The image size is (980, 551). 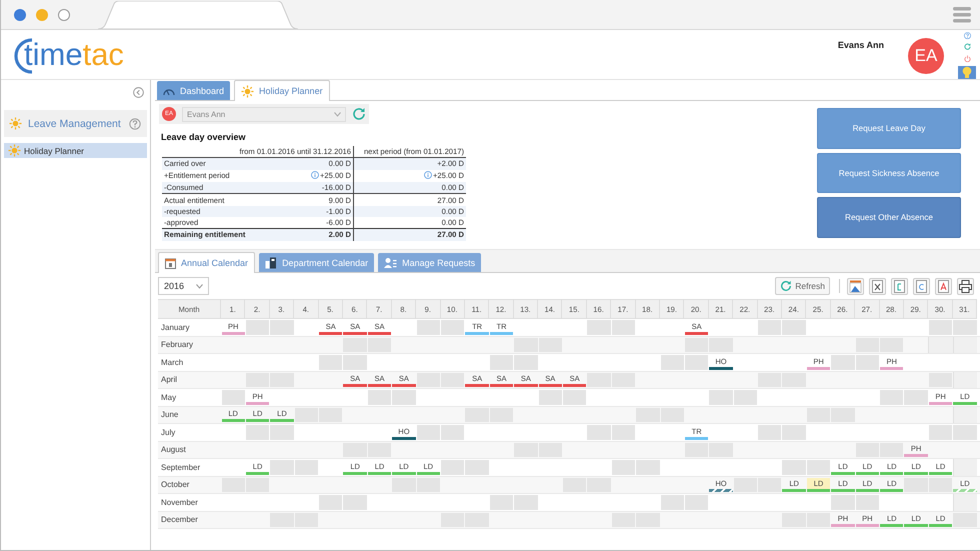 What do you see at coordinates (177, 345) in the screenshot?
I see `month-label: February` at bounding box center [177, 345].